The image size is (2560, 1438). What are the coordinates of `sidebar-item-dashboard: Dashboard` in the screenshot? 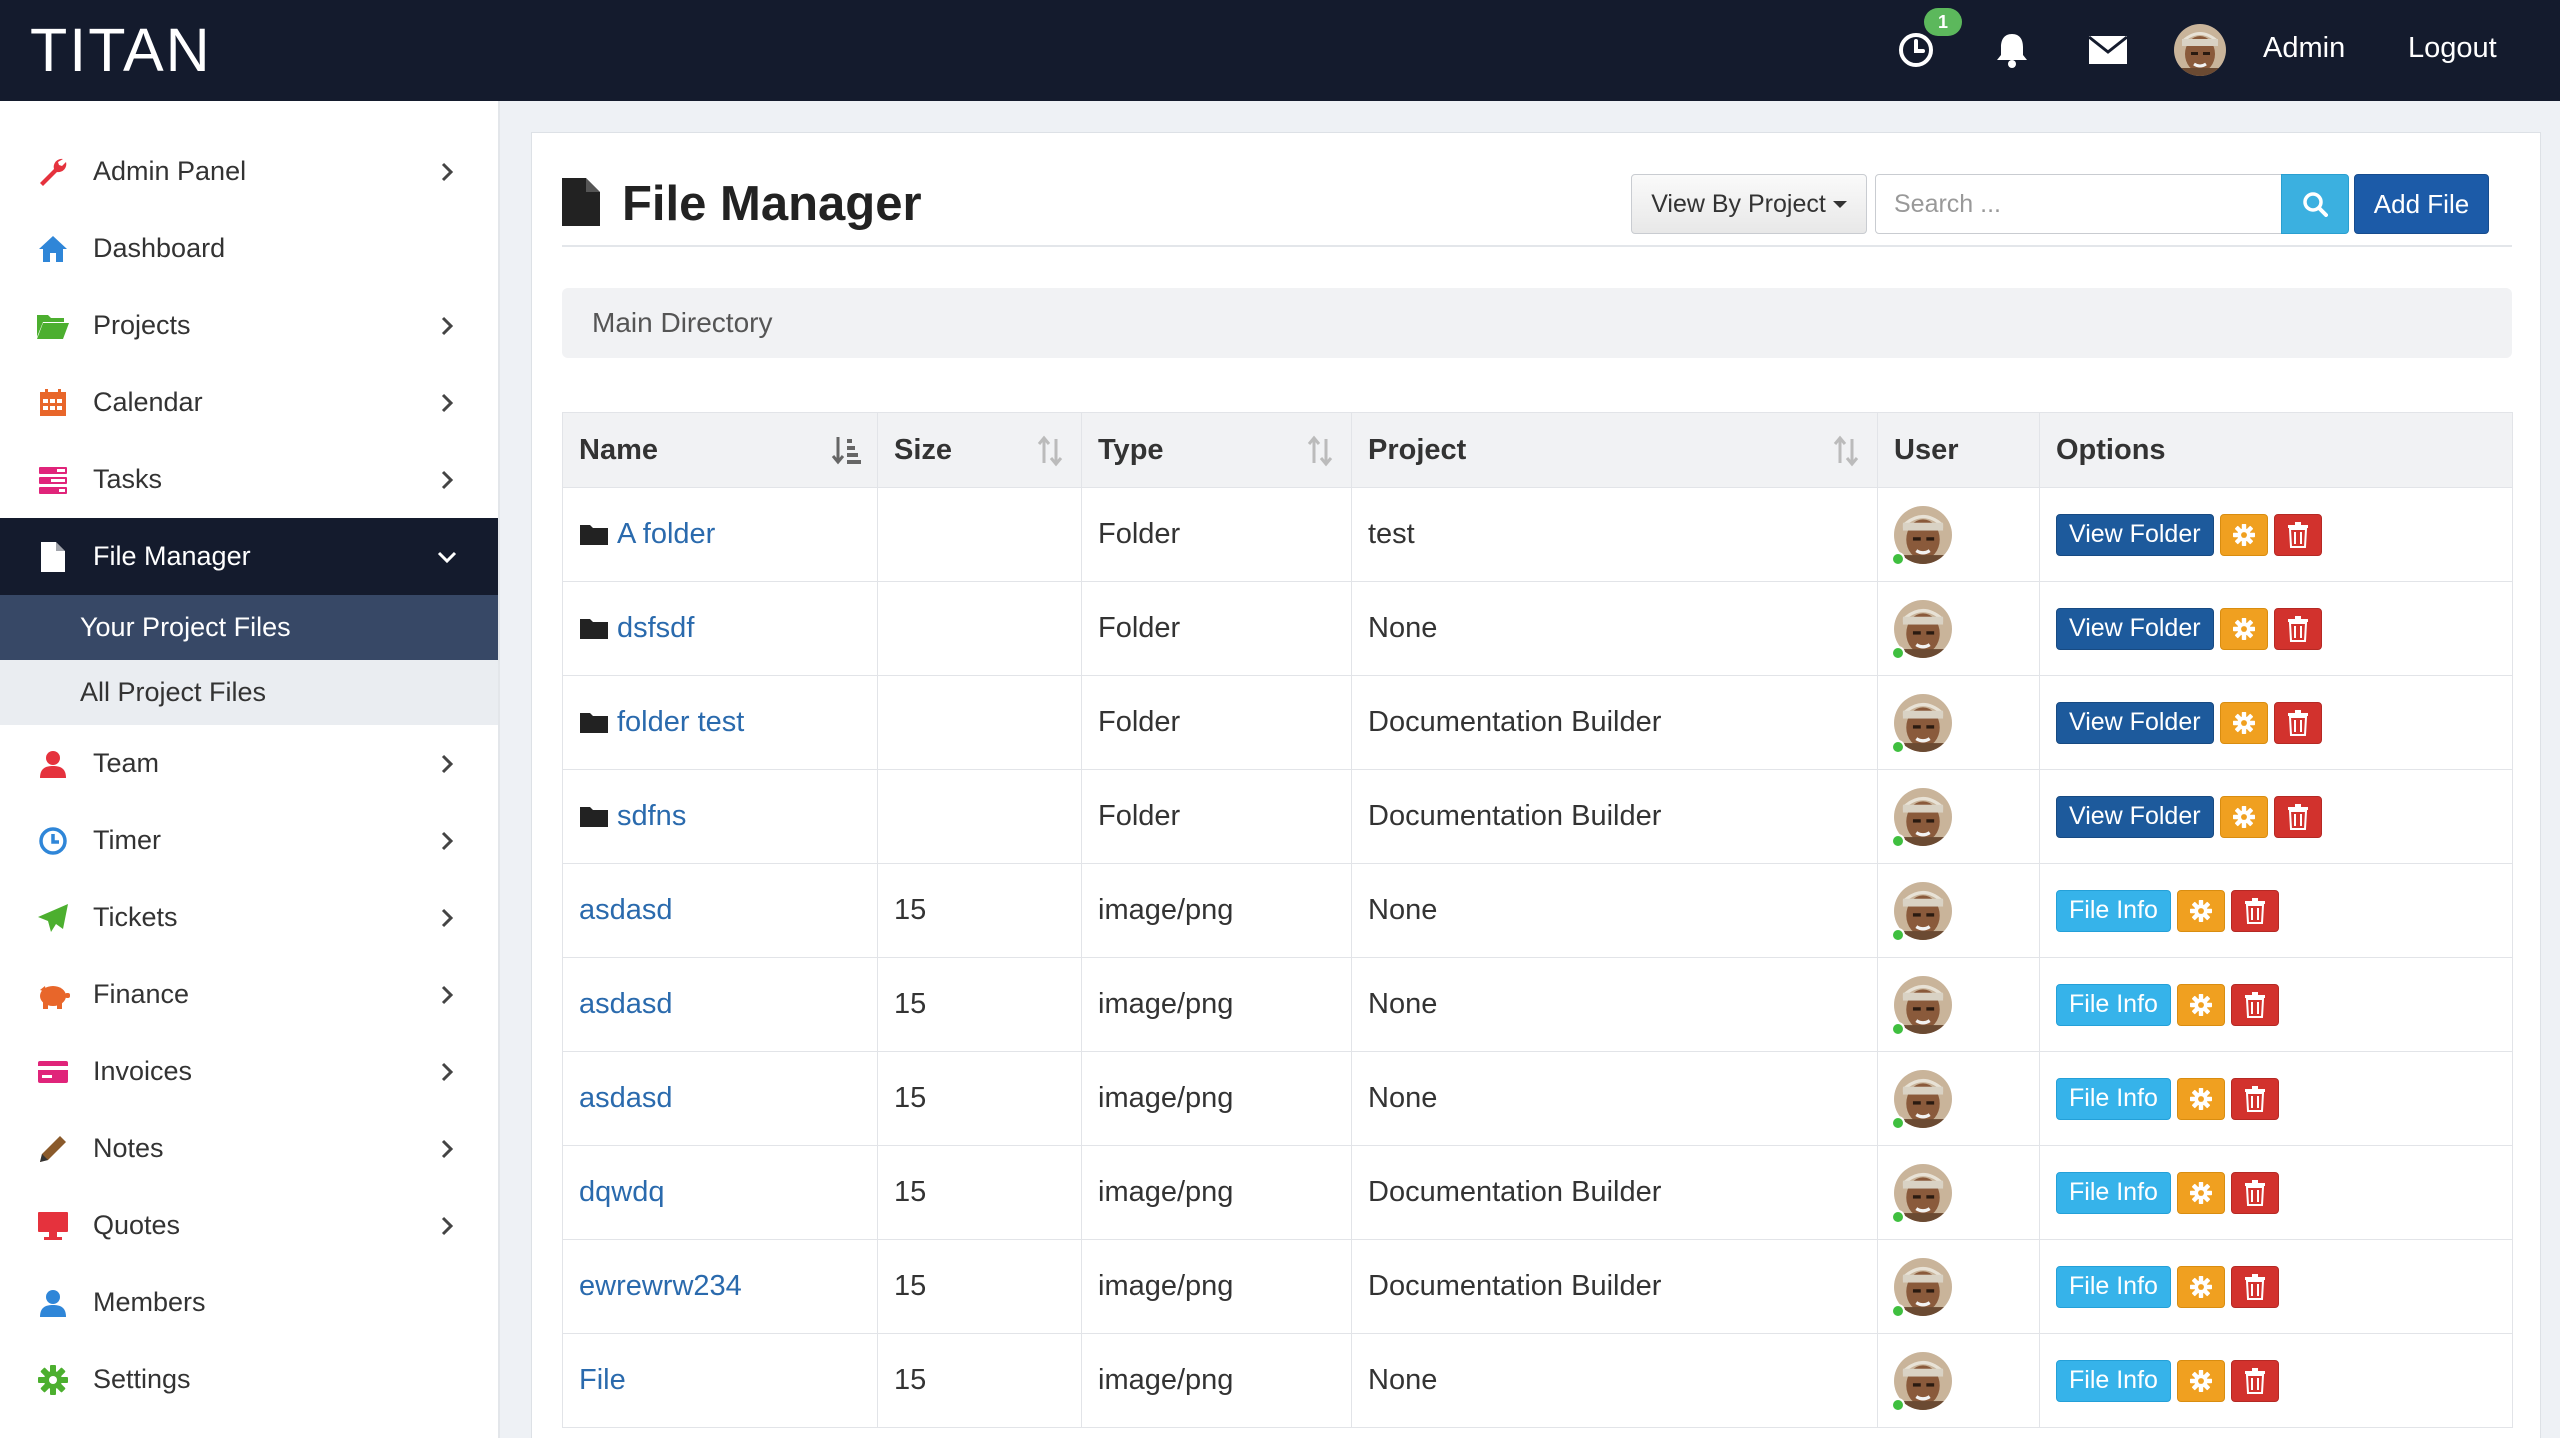 It's located at (249, 248).